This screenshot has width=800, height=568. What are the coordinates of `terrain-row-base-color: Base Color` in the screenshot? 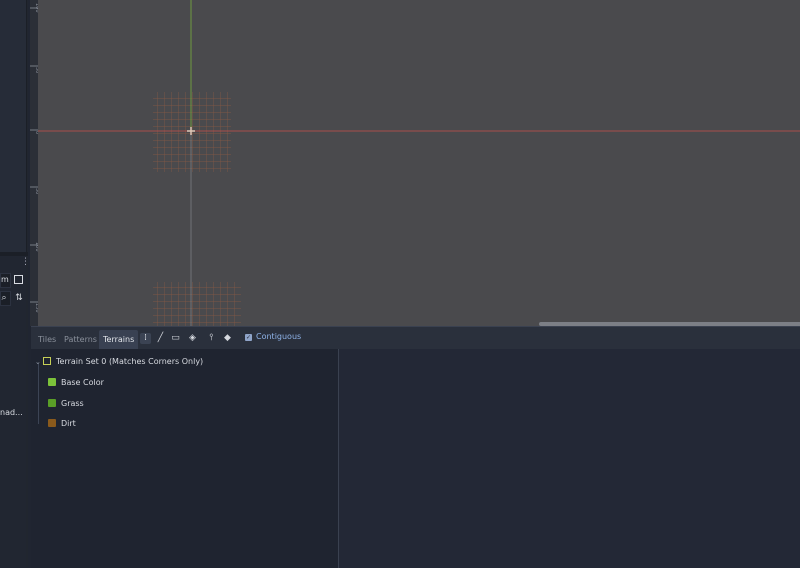 It's located at (76, 383).